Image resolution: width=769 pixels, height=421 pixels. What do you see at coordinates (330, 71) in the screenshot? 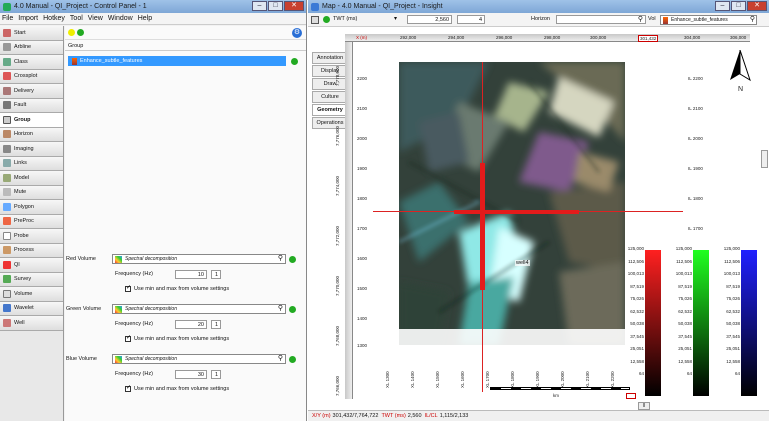
I see `tab-display: Display` at bounding box center [330, 71].